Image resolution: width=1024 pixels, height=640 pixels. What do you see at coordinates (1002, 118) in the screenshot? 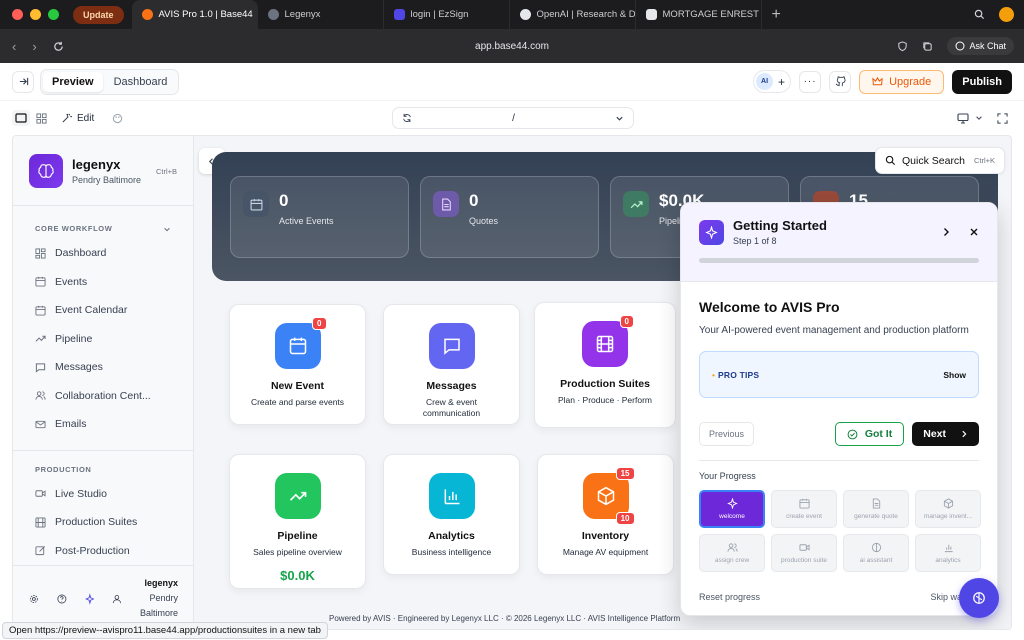
I see `fullscreen-icon` at bounding box center [1002, 118].